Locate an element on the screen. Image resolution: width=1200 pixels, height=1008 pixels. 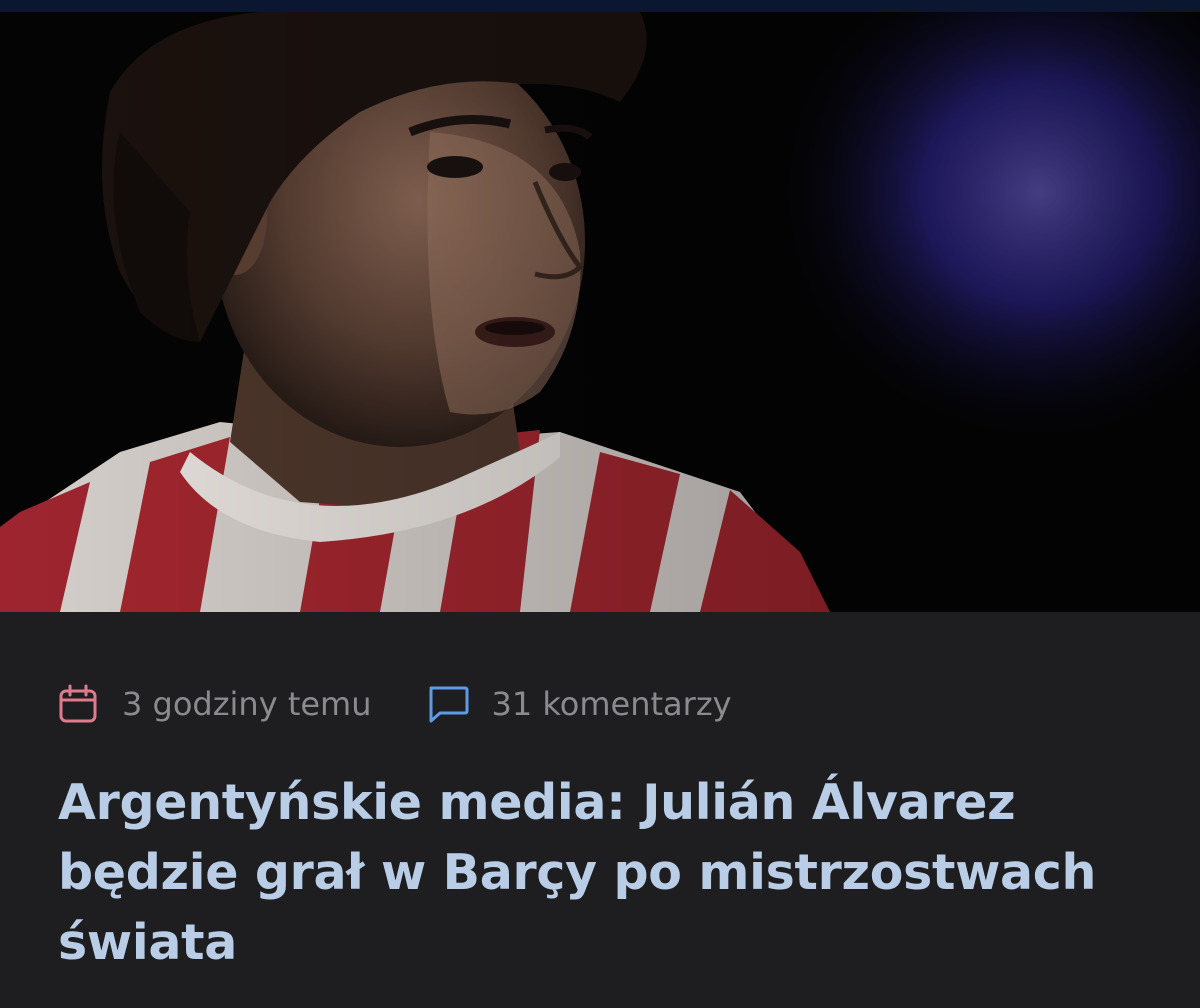
article-meta: 3 godziny temu 31 komentarzy is located at coordinates (395, 704).